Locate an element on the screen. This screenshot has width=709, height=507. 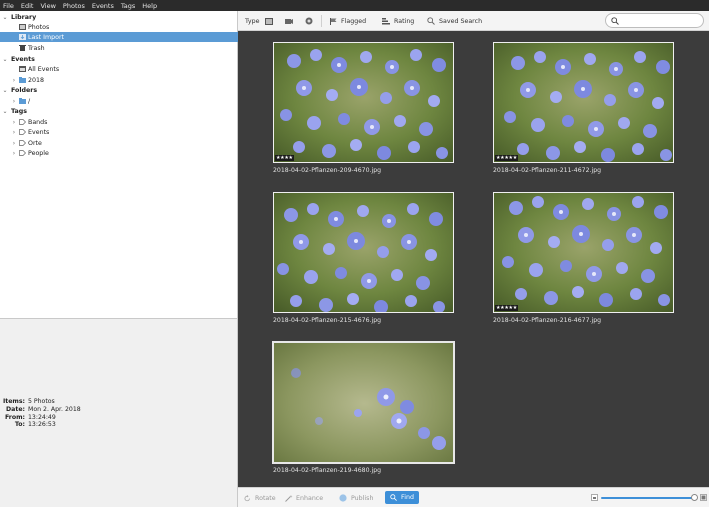
enhance-label: Enhance is located at coordinates (310, 498).